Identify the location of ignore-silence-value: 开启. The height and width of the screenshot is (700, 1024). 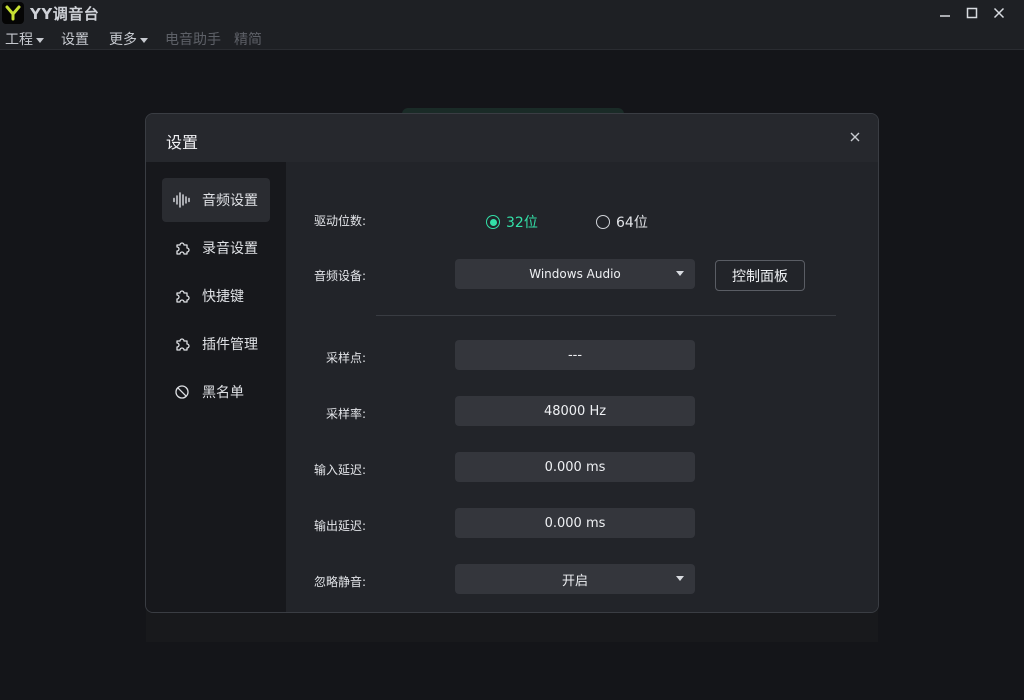
(574, 581).